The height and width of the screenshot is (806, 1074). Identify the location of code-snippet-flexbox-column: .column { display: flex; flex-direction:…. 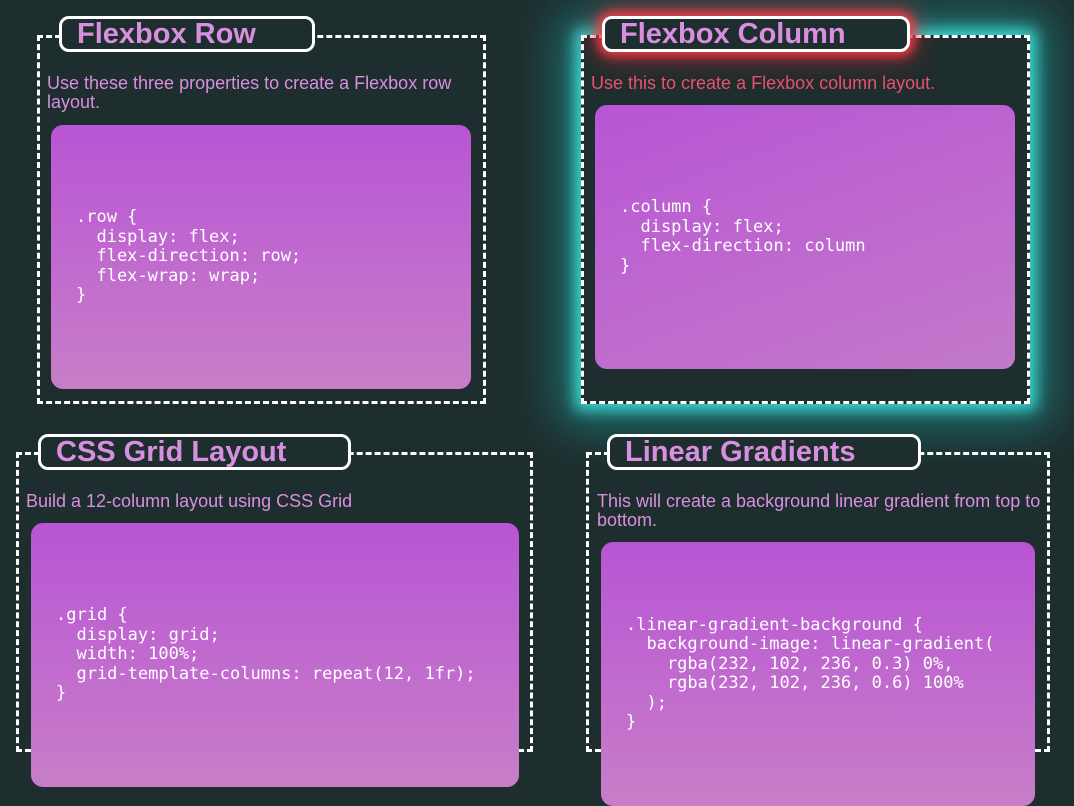
(805, 237).